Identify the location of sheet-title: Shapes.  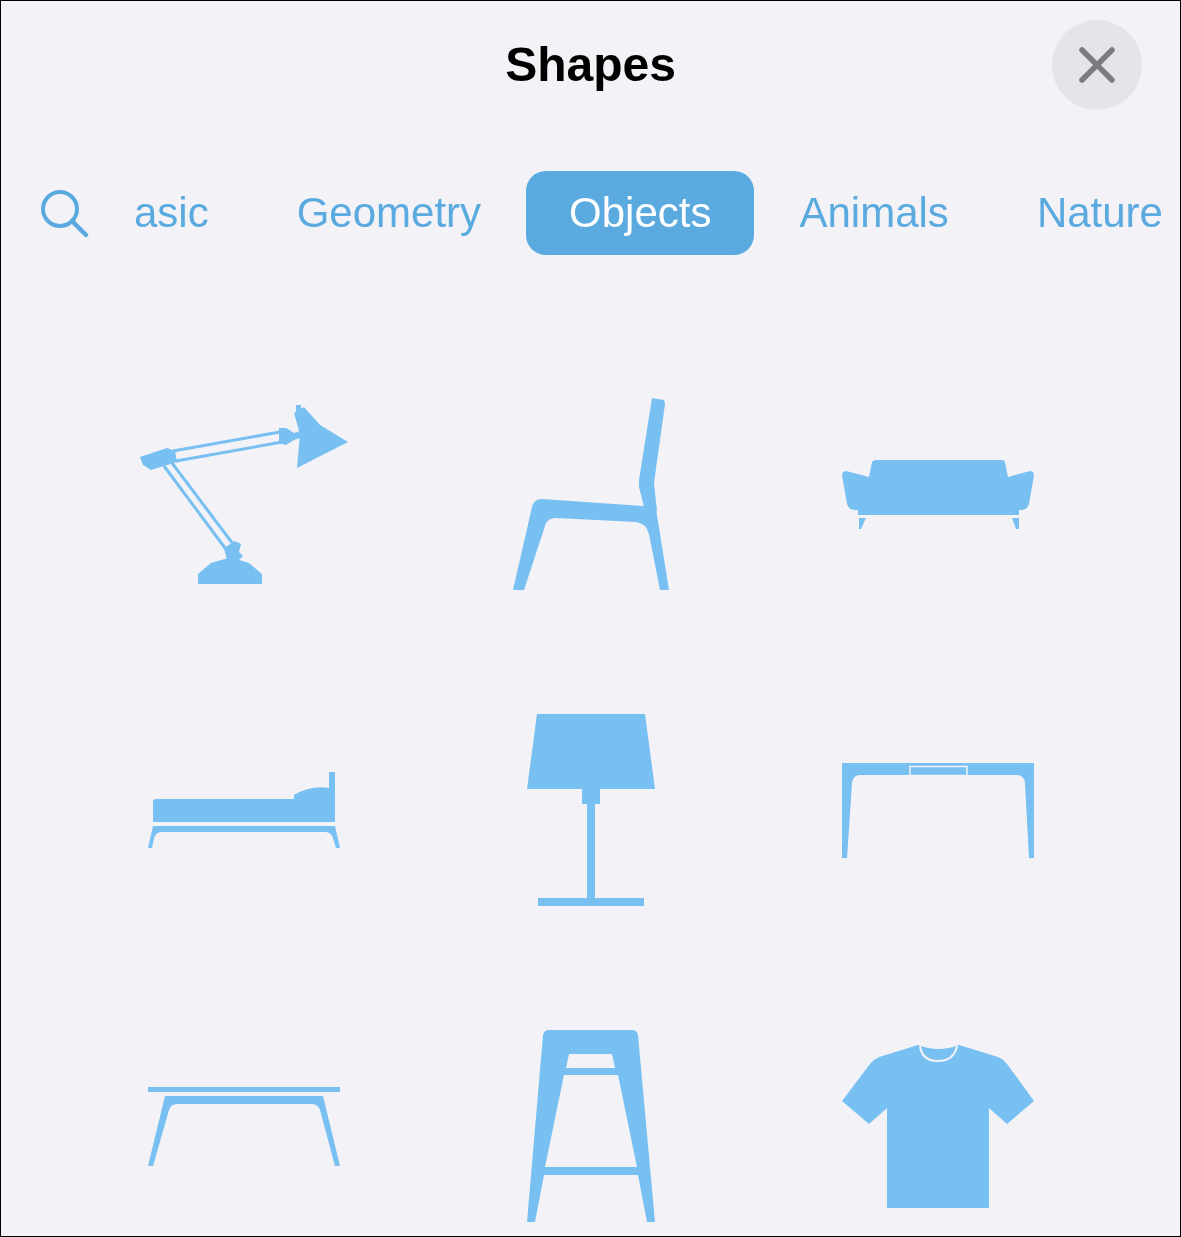
(590, 65).